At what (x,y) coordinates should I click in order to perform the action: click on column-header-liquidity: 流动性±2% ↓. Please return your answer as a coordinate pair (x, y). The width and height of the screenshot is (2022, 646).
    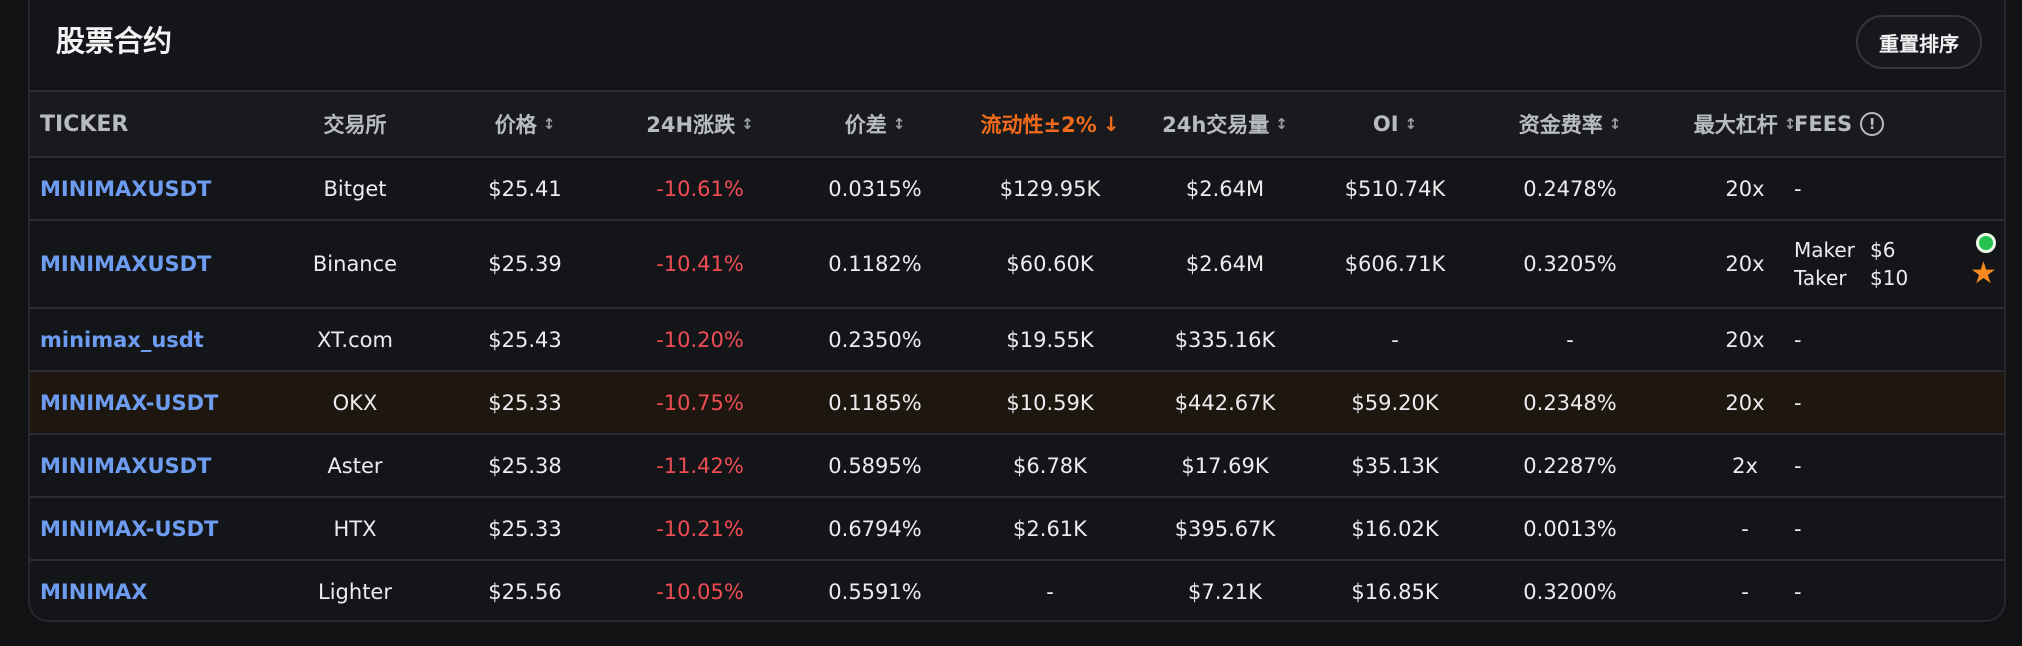
    Looking at the image, I should click on (1050, 124).